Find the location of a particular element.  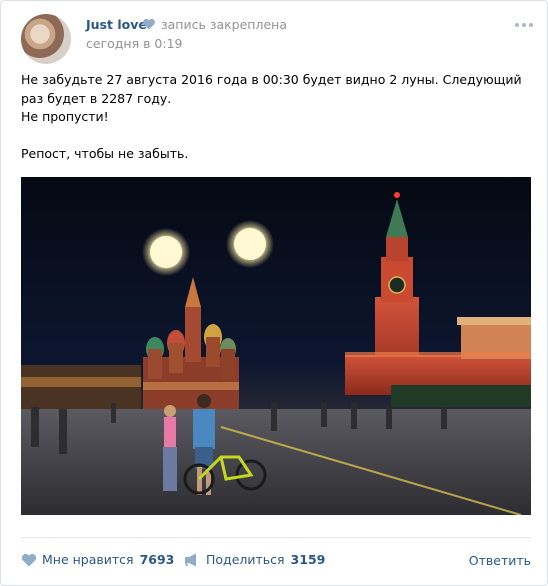

more-options-icon is located at coordinates (524, 25).